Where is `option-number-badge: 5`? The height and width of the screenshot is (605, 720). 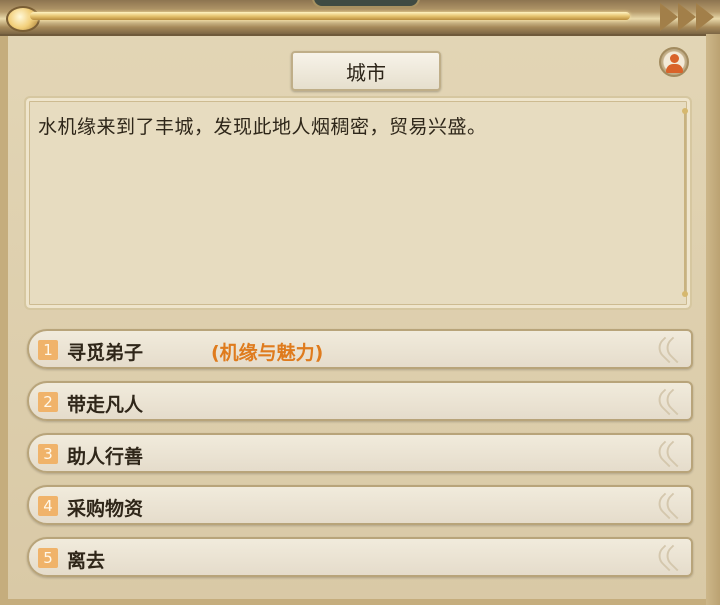 option-number-badge: 5 is located at coordinates (48, 558).